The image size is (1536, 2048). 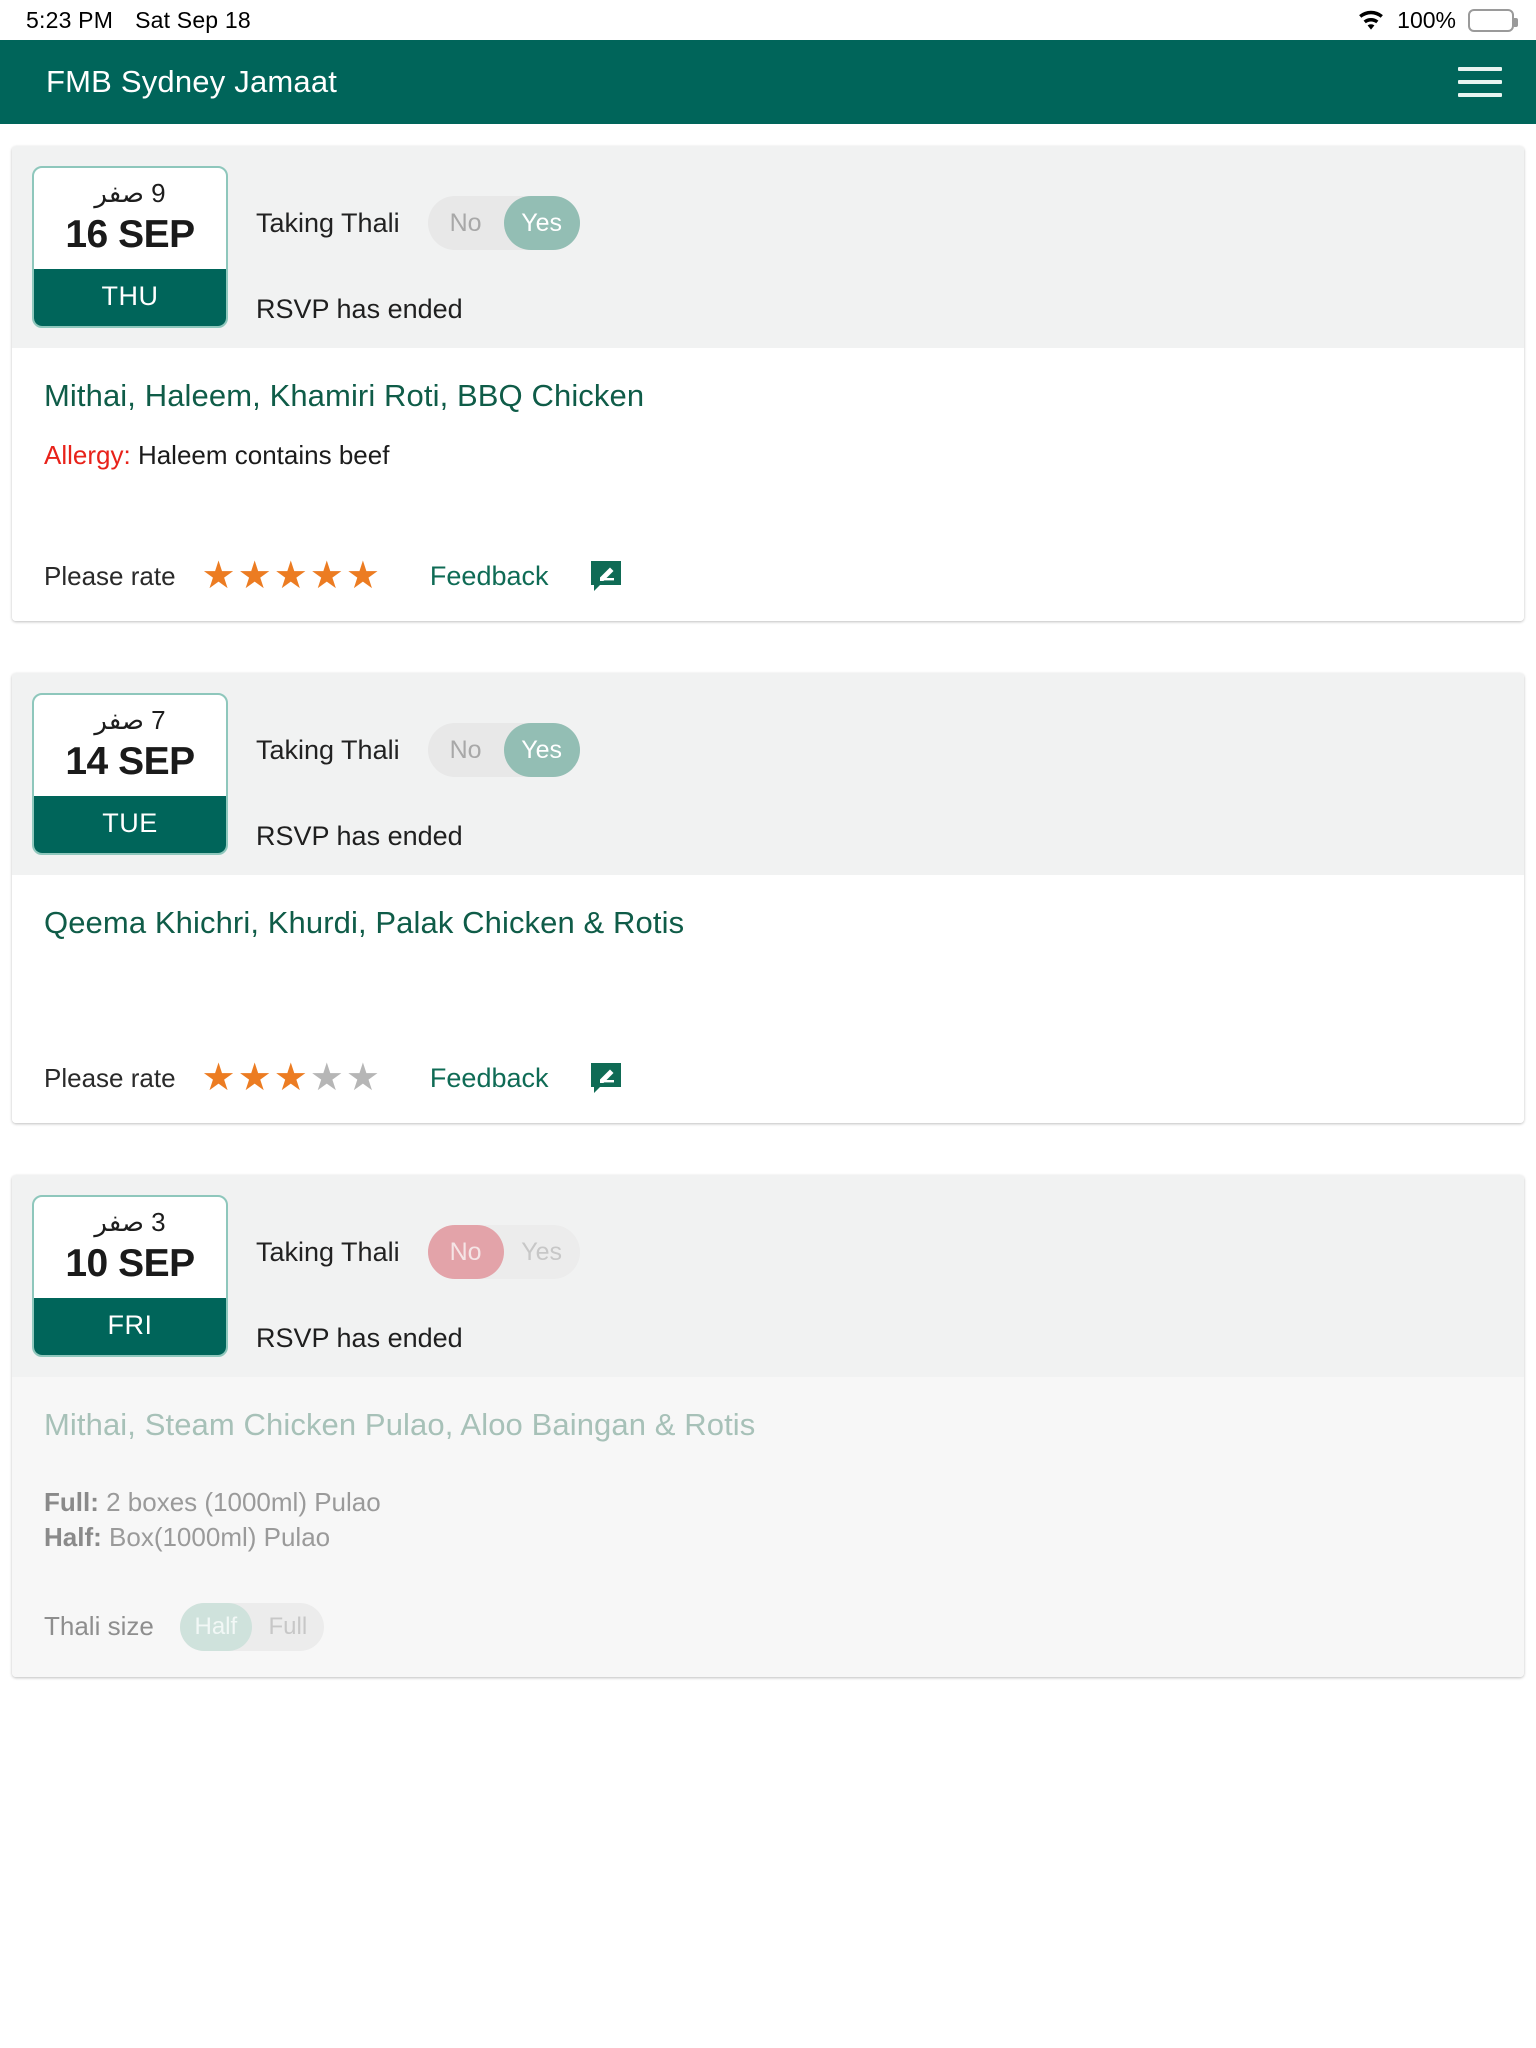 I want to click on portion-full: Full: 2 boxes (1000ml) Pulao, so click(x=768, y=1502).